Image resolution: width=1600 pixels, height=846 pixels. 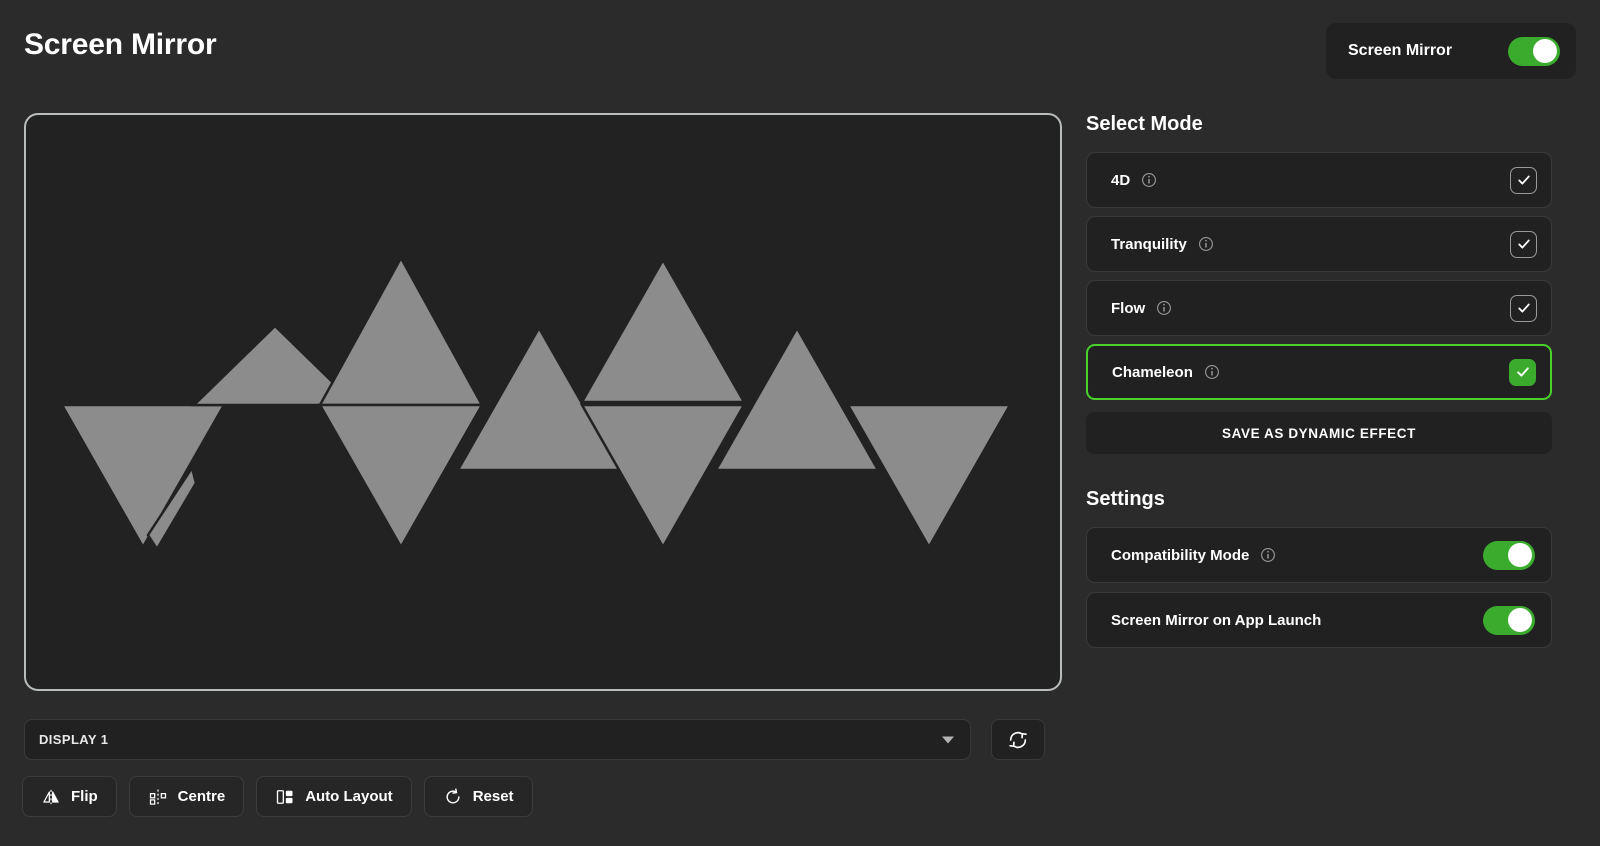 I want to click on flip-button: Flip, so click(x=69, y=796).